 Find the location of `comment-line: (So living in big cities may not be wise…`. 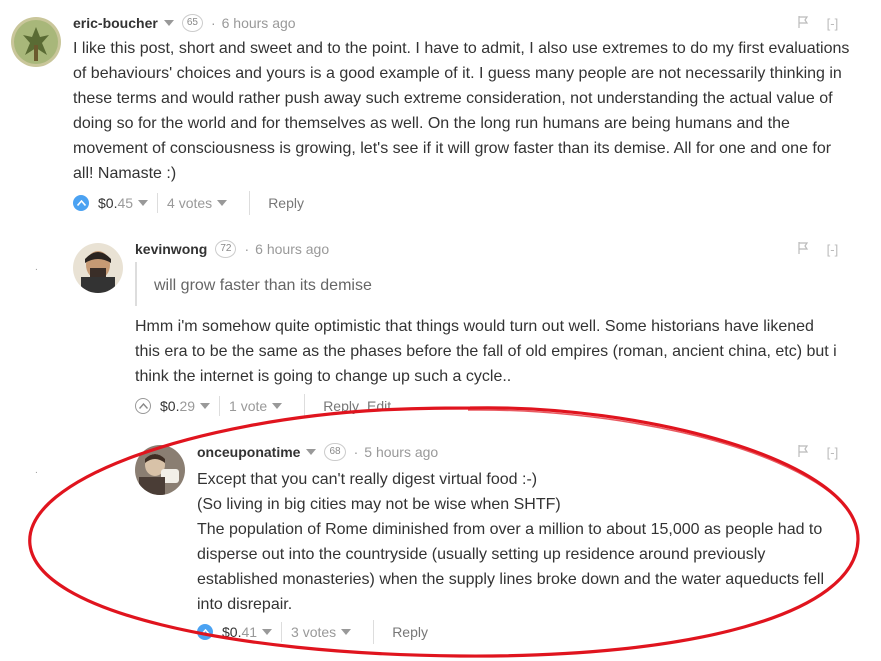

comment-line: (So living in big cities may not be wise… is located at coordinates (379, 504).